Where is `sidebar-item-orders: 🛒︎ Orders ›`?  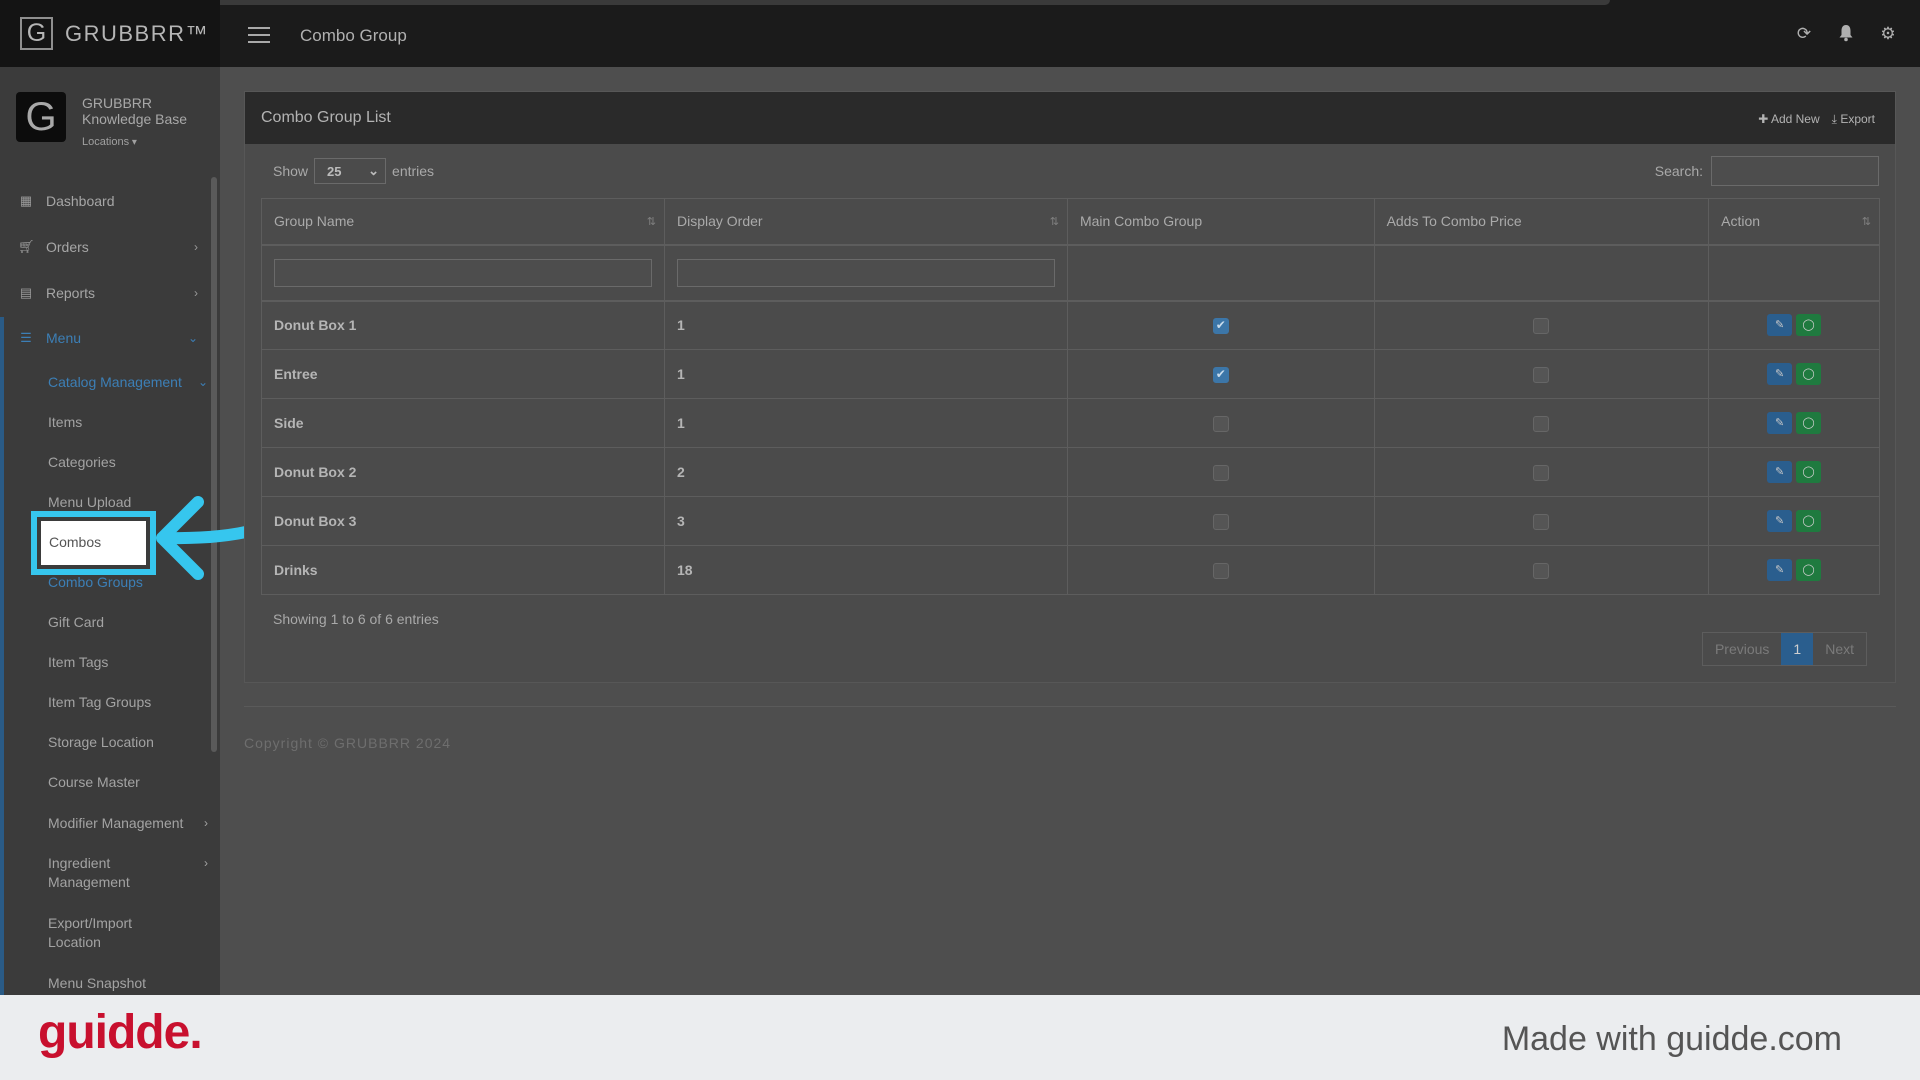 sidebar-item-orders: 🛒︎ Orders › is located at coordinates (105, 247).